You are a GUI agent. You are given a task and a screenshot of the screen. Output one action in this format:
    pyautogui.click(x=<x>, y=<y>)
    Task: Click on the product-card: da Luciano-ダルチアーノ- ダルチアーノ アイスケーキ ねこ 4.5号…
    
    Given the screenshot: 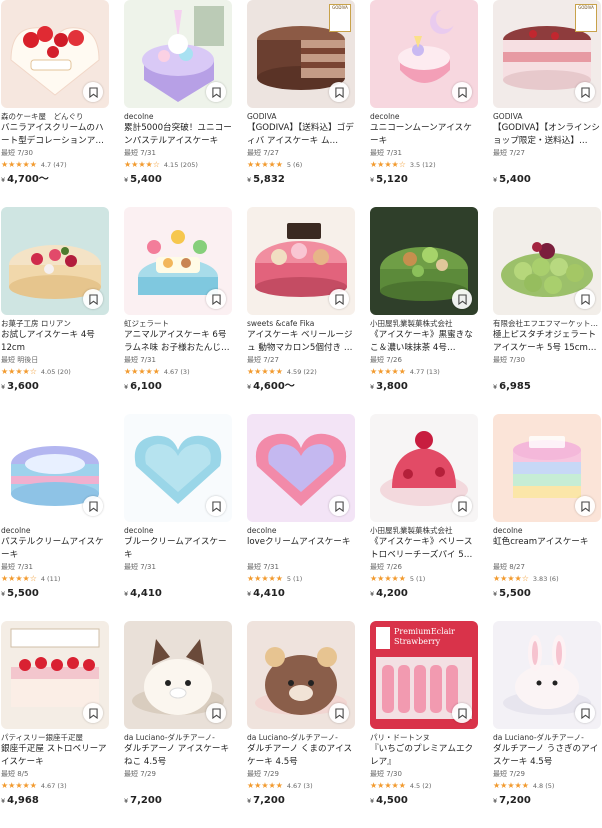 What is the action you would take?
    pyautogui.click(x=179, y=724)
    